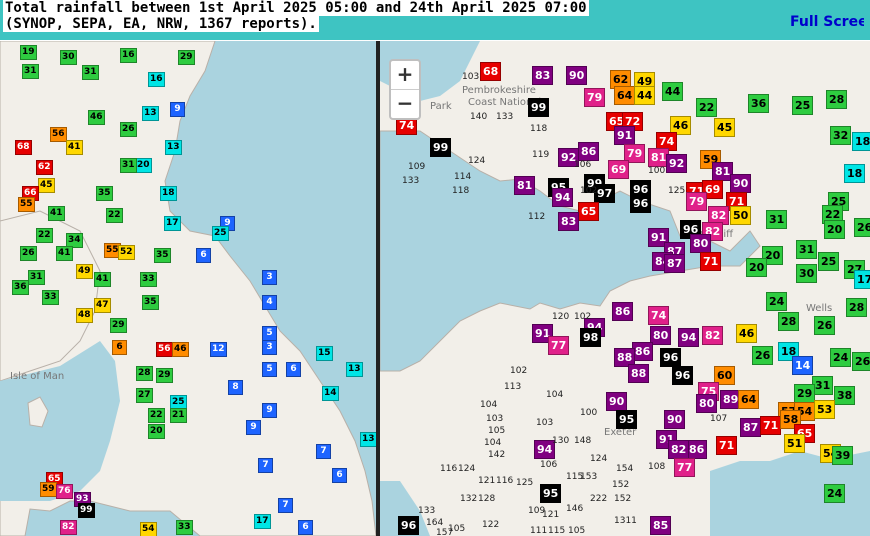  I want to click on rainfall-value: 105, so click(576, 531).